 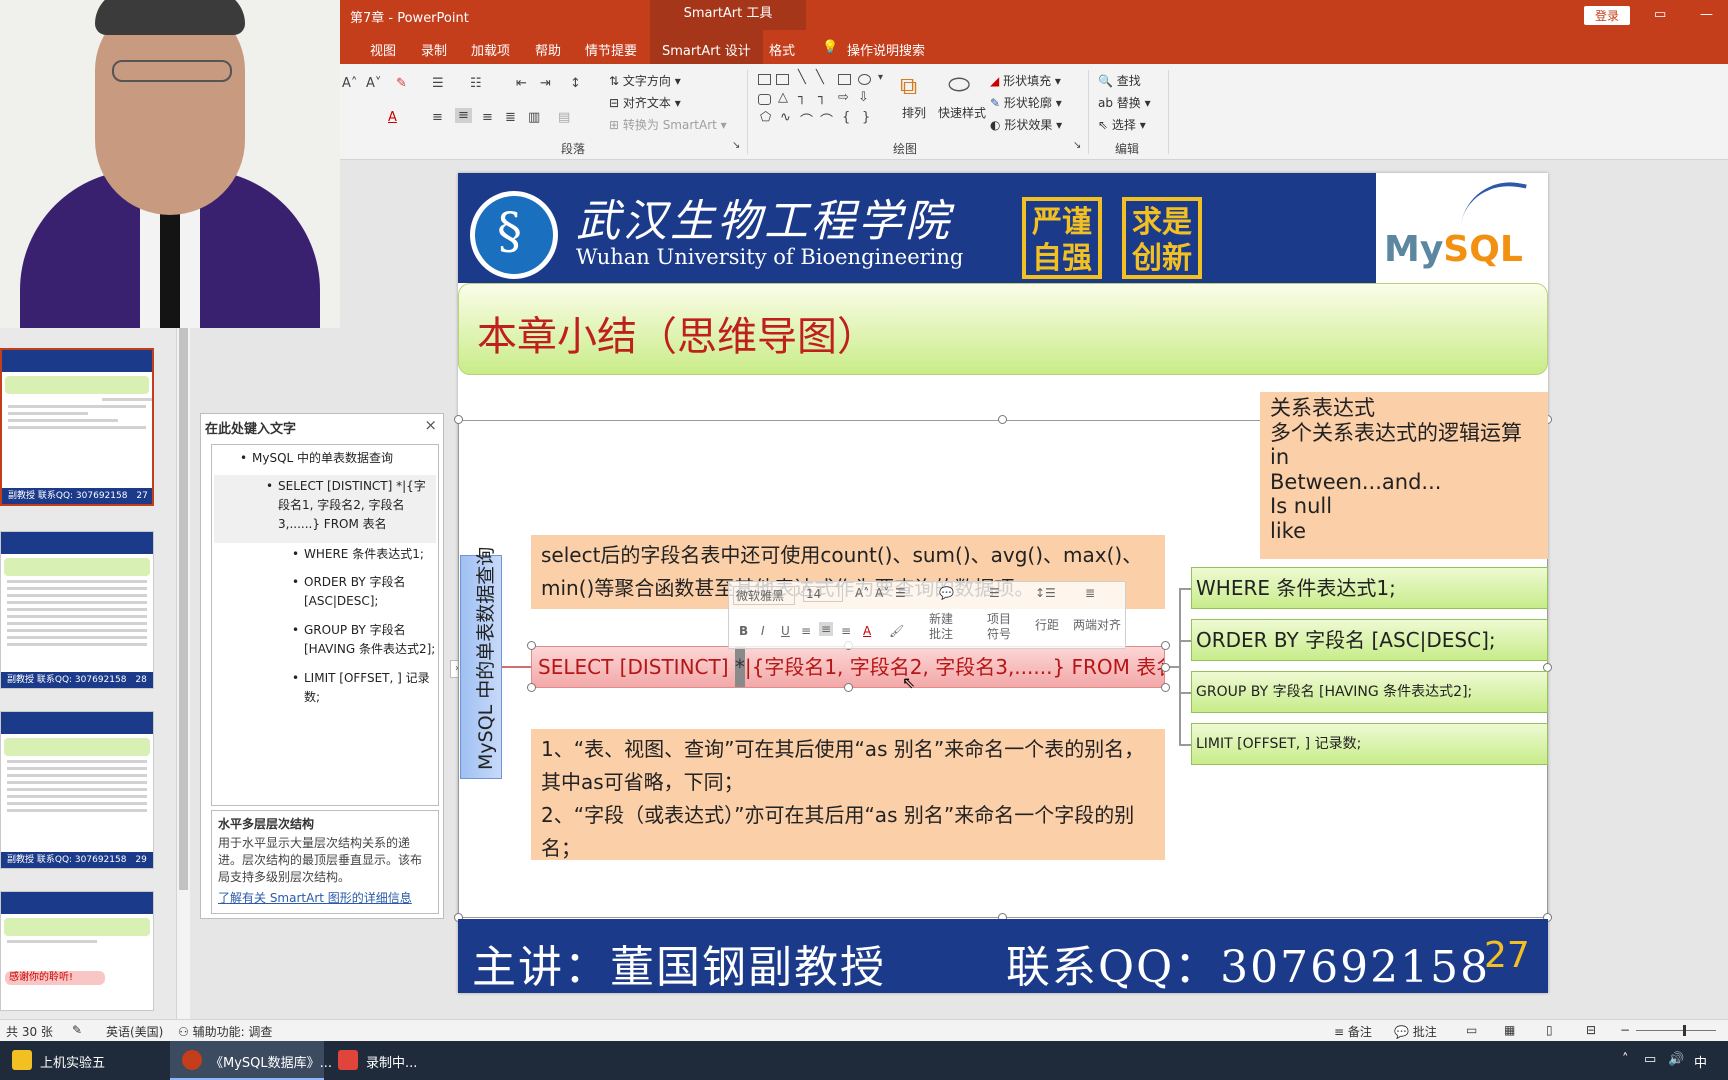 What do you see at coordinates (77, 427) in the screenshot?
I see `slide-thumbnail: 副教授 联系QQ: 307692158 27` at bounding box center [77, 427].